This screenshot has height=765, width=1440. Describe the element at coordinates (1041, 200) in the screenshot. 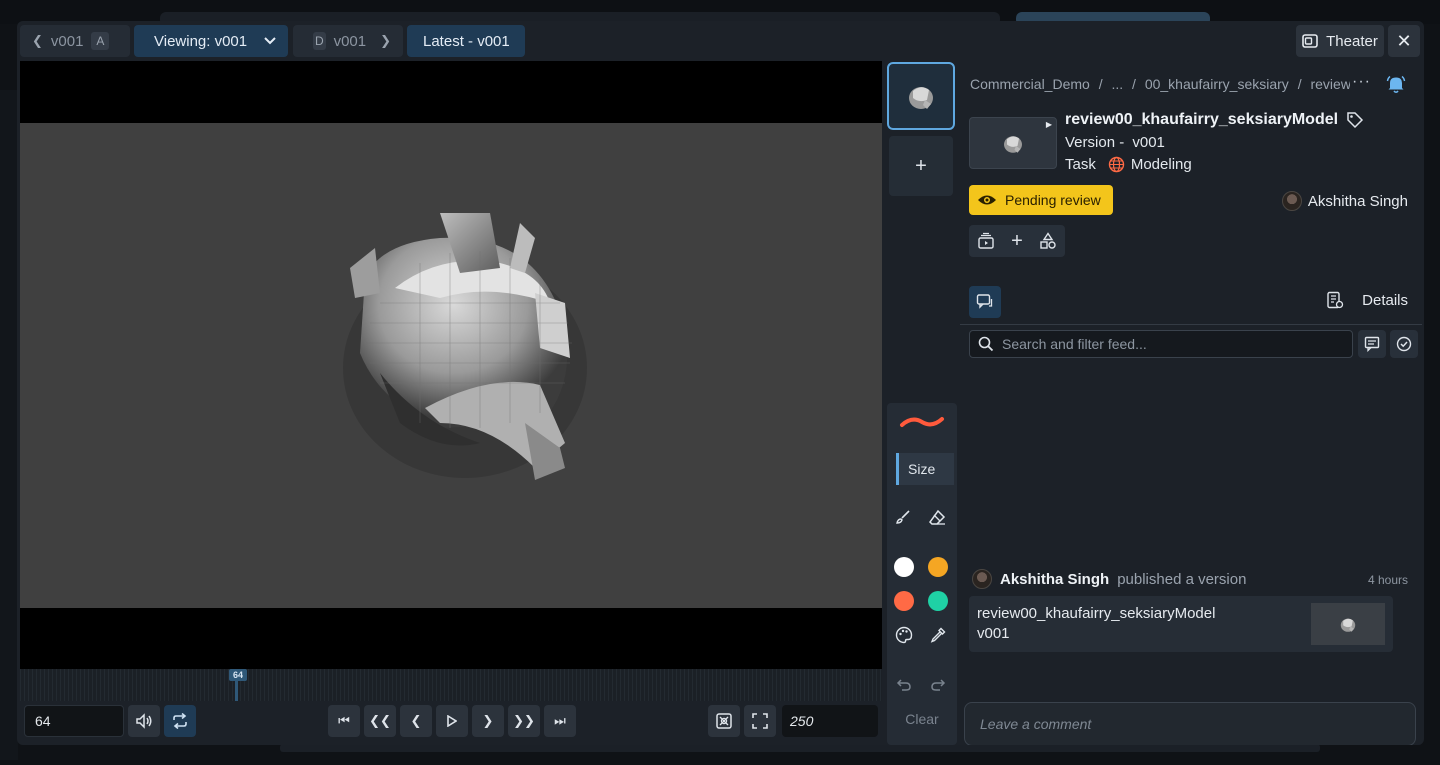

I see `status-badge: Pending review` at that location.